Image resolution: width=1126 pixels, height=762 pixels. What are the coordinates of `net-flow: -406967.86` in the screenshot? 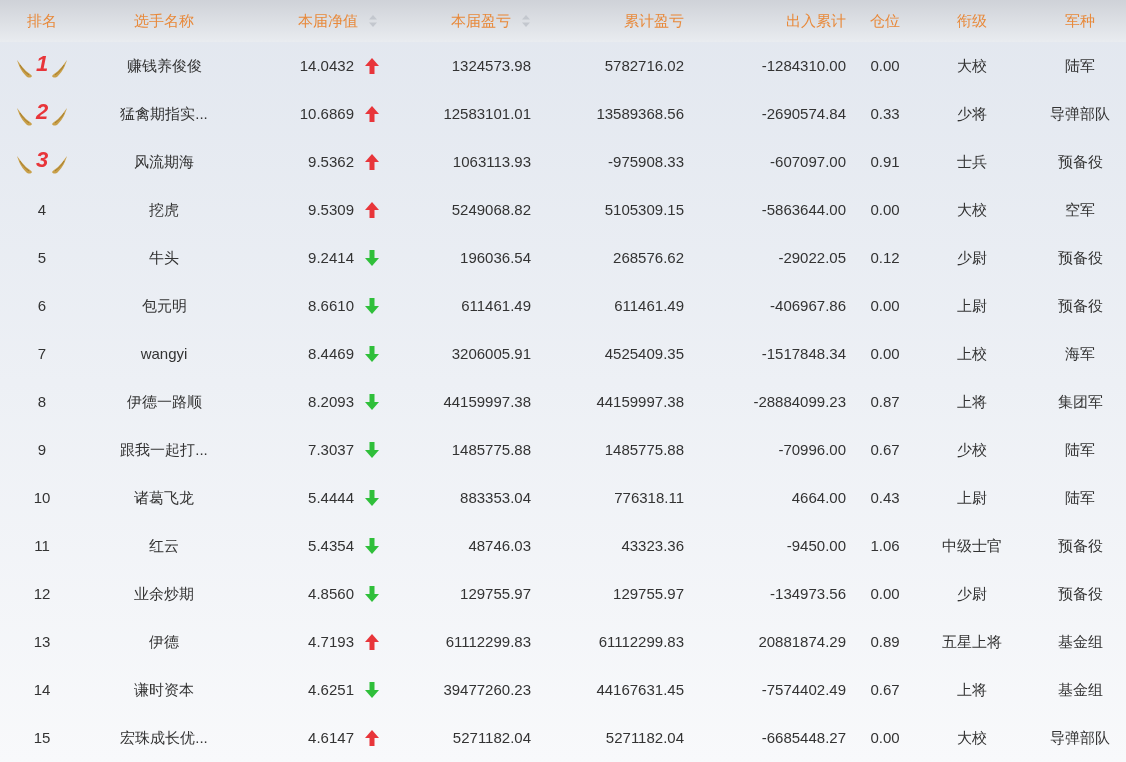 It's located at (808, 305).